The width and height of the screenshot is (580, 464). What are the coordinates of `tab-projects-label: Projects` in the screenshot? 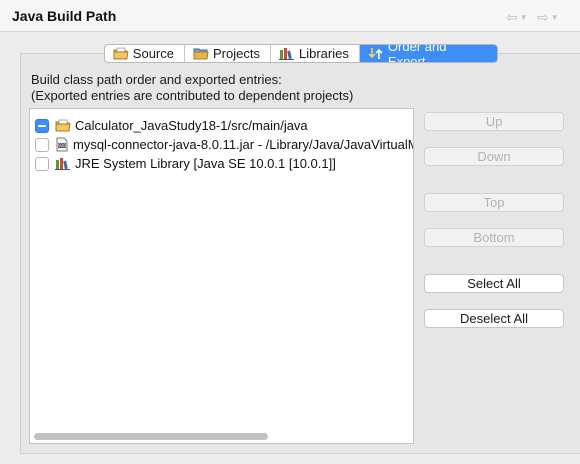 It's located at (236, 53).